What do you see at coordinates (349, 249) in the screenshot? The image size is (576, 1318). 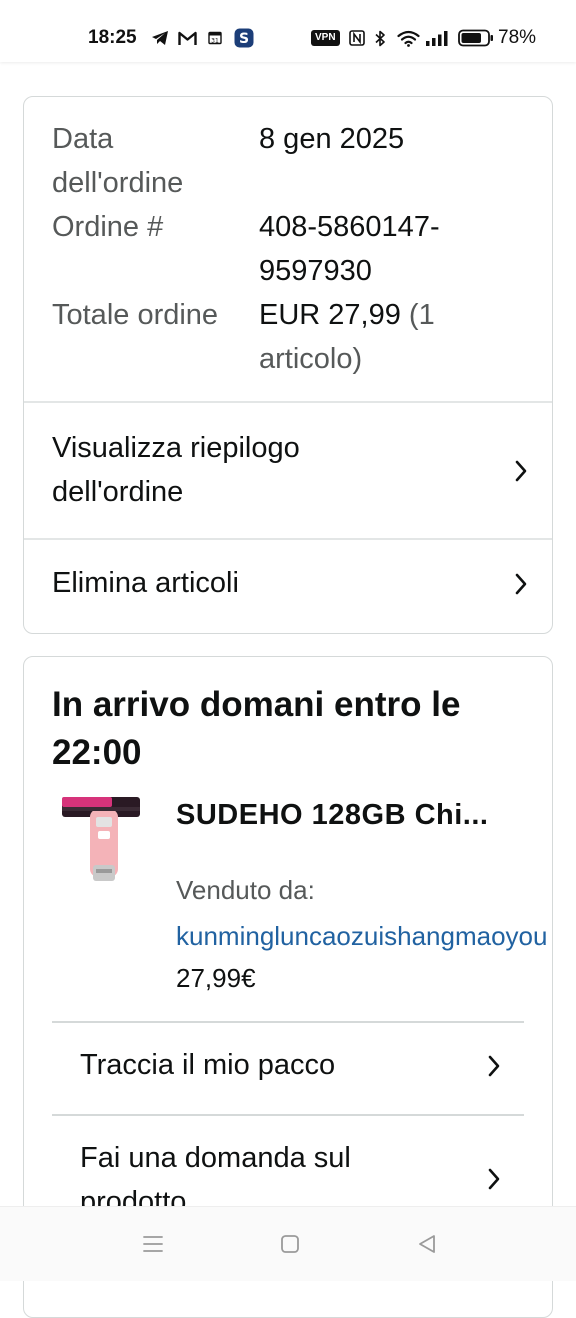 I see `order-number-value: 408-5860147-9597930` at bounding box center [349, 249].